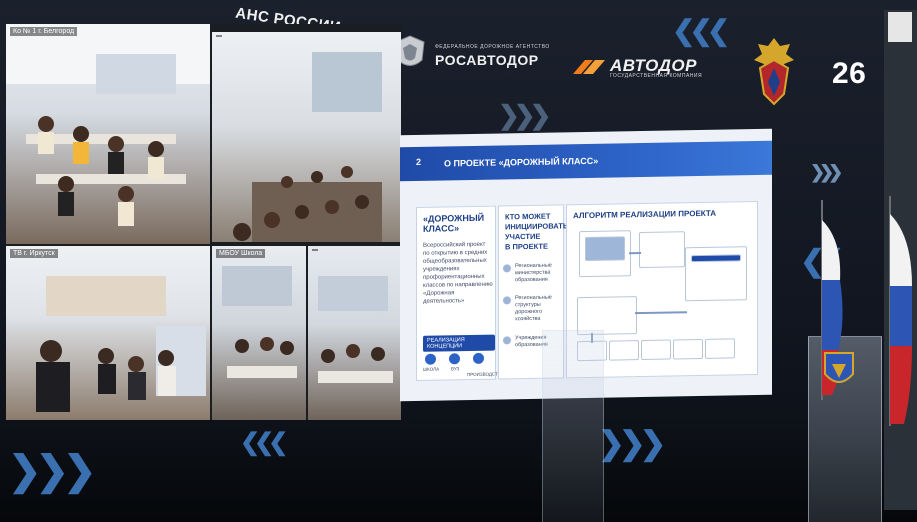  I want to click on camera-label: ТВ г. Иркутск, so click(34, 253).